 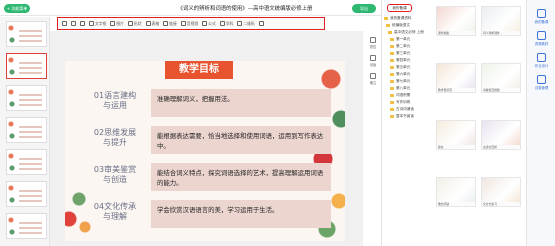 What do you see at coordinates (541, 88) in the screenshot?
I see `rail-item-label: 试卷管理` at bounding box center [541, 88].